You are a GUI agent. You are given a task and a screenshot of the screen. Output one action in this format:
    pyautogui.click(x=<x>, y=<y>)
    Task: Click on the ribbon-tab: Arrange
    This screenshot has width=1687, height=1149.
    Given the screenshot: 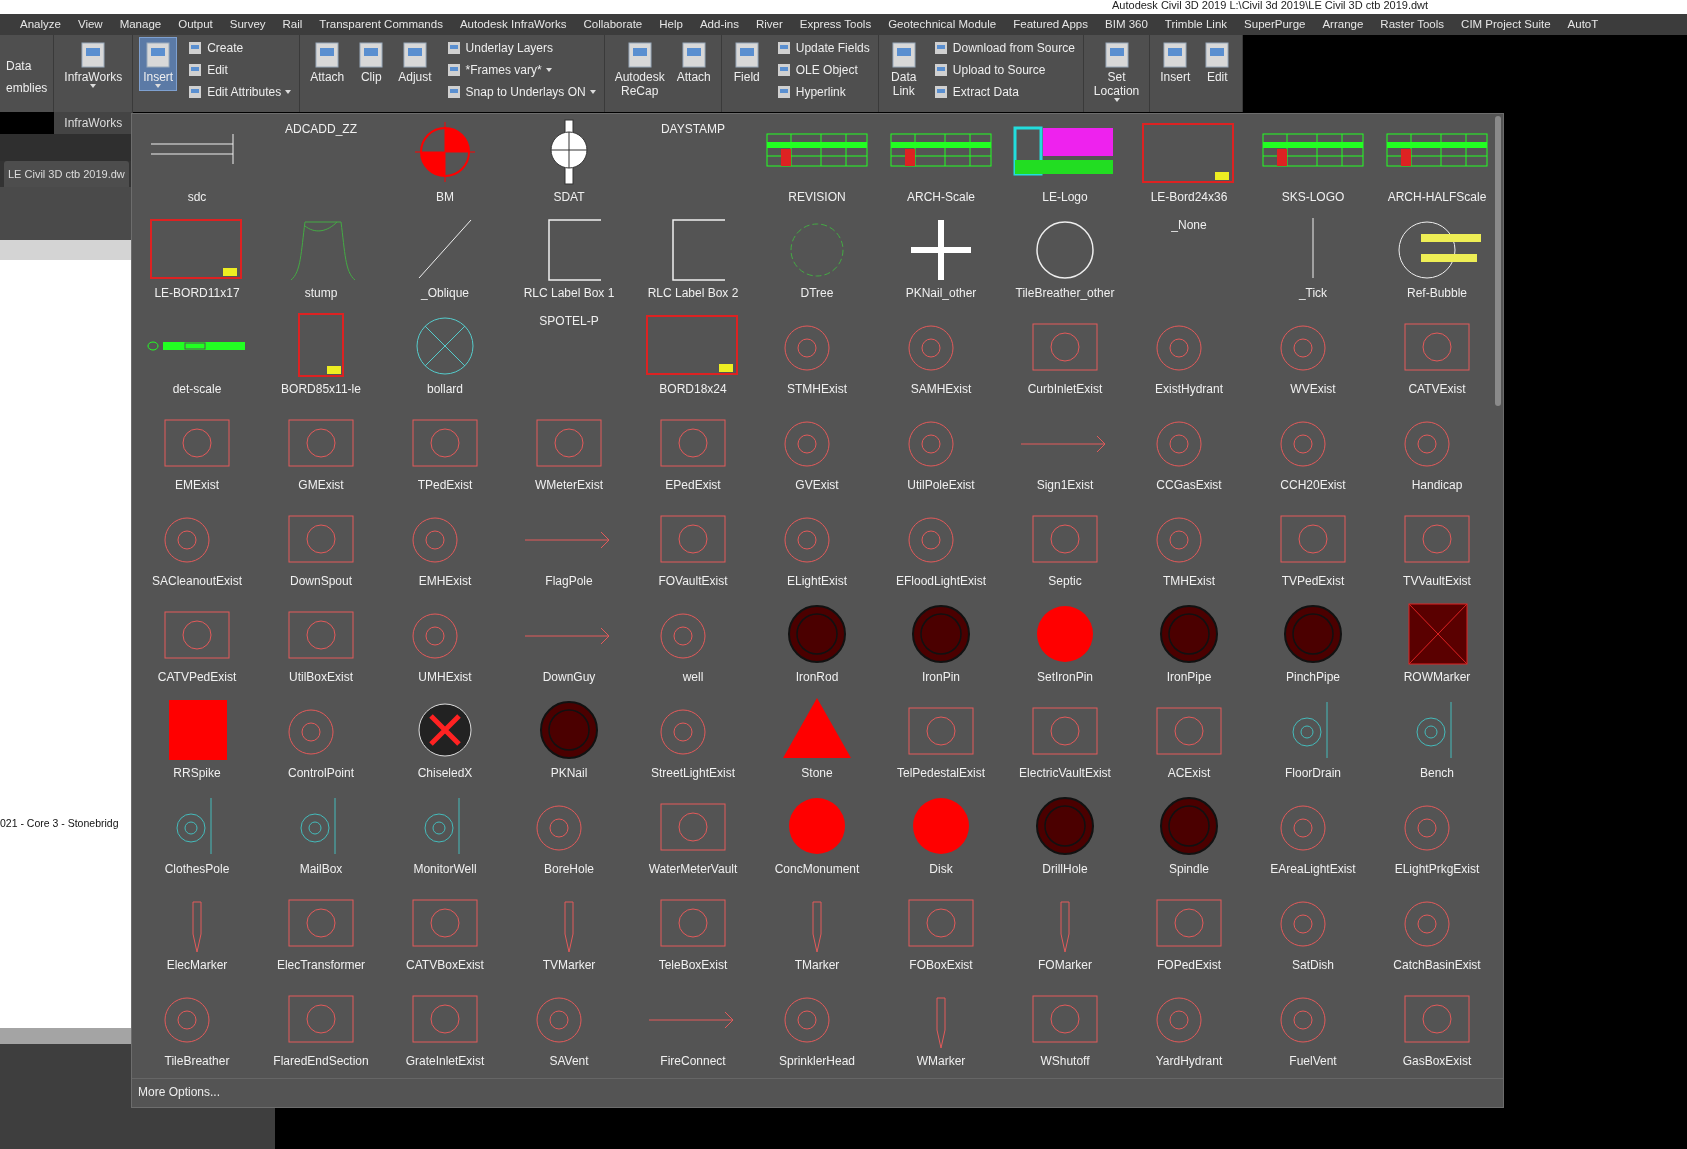 What is the action you would take?
    pyautogui.click(x=1343, y=24)
    